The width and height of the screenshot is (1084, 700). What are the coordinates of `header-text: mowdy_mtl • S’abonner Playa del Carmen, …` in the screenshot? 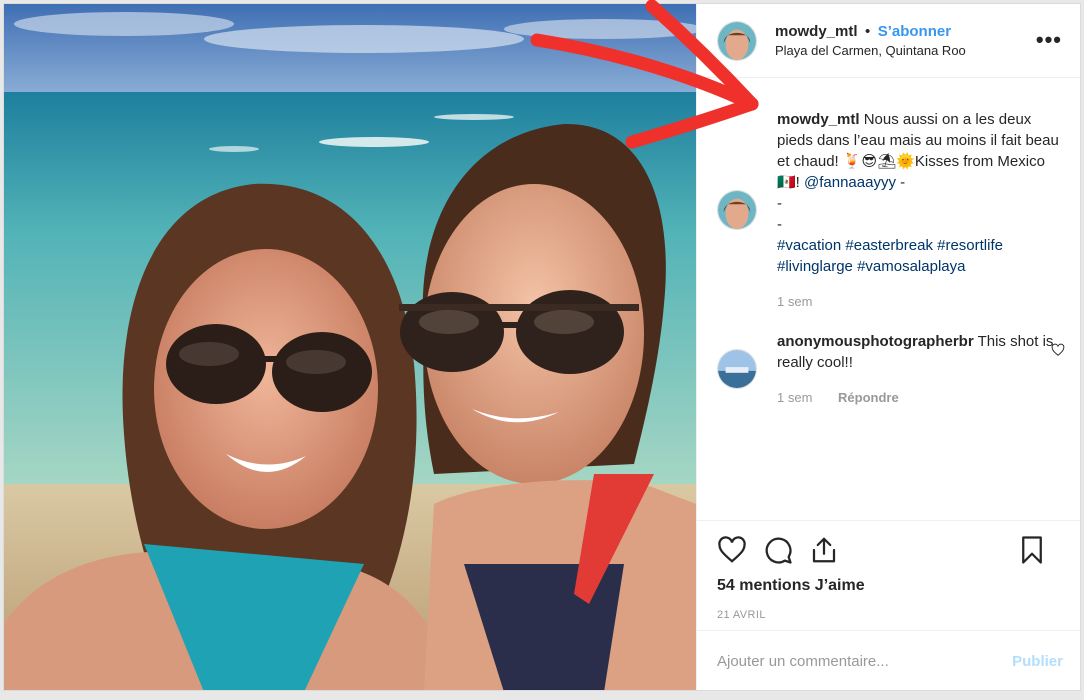 It's located at (870, 41).